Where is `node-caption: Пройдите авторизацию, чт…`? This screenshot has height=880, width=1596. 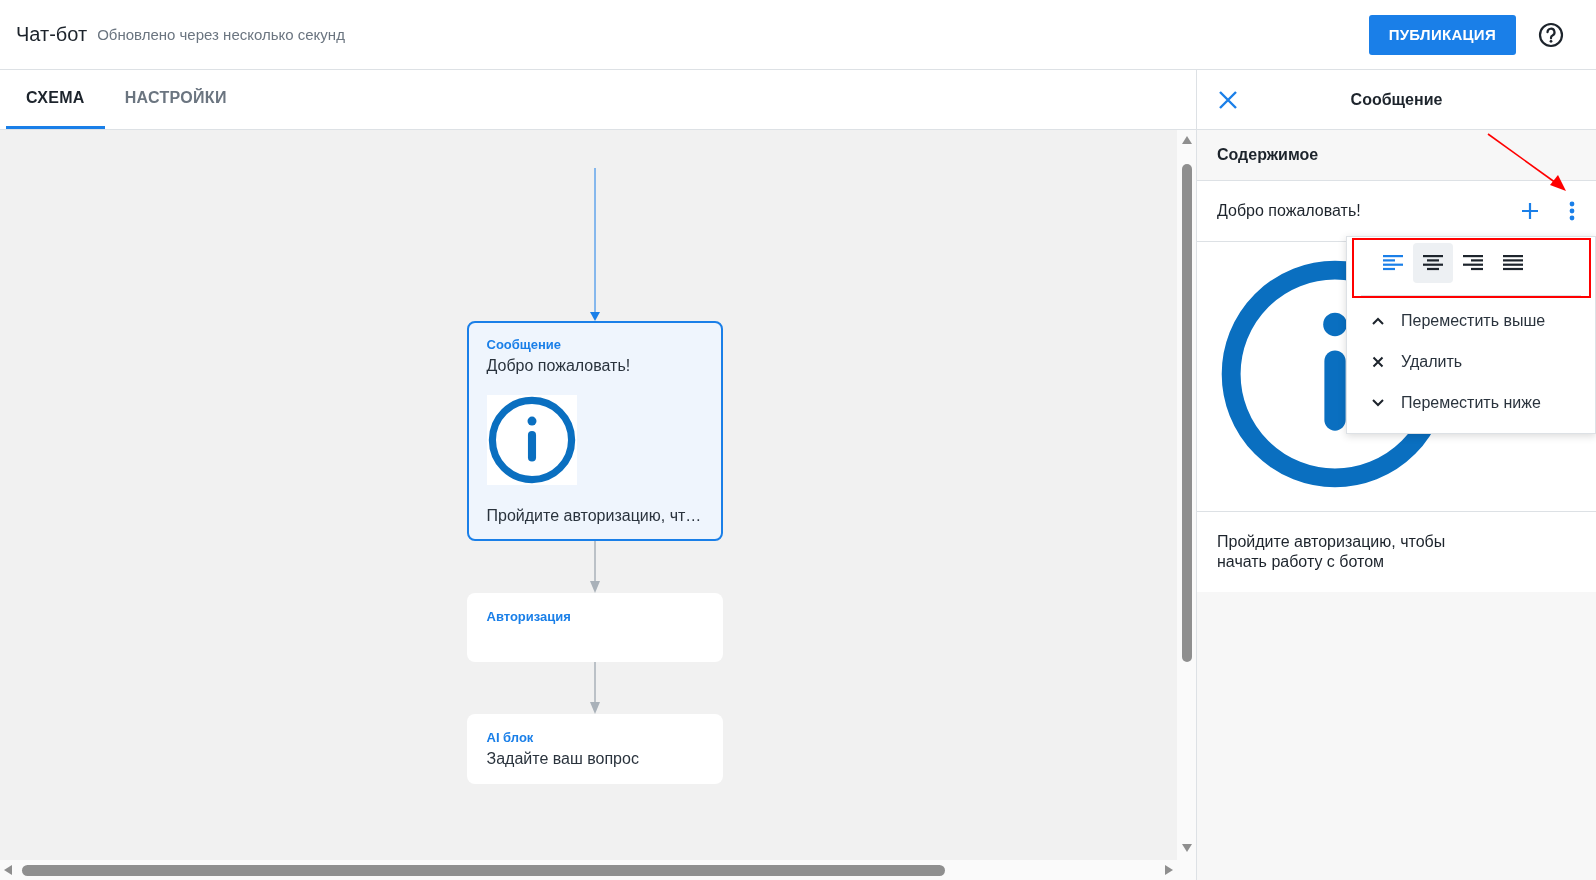 node-caption: Пройдите авторизацию, чт… is located at coordinates (594, 516).